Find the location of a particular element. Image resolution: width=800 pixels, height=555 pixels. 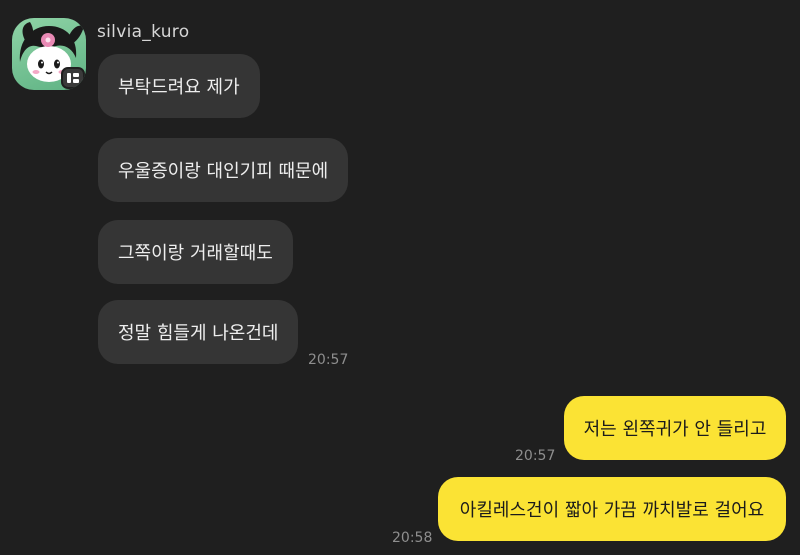

message-text: 그쪽이랑 거래할때도 is located at coordinates (195, 253).